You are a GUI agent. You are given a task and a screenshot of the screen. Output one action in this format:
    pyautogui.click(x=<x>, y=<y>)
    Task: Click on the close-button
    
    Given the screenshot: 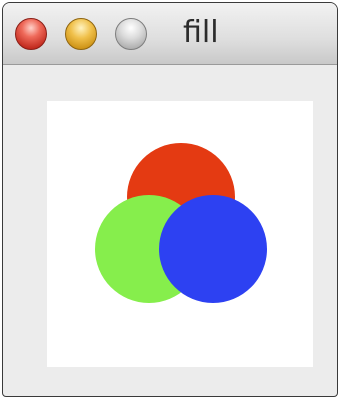 What is the action you would take?
    pyautogui.click(x=31, y=34)
    